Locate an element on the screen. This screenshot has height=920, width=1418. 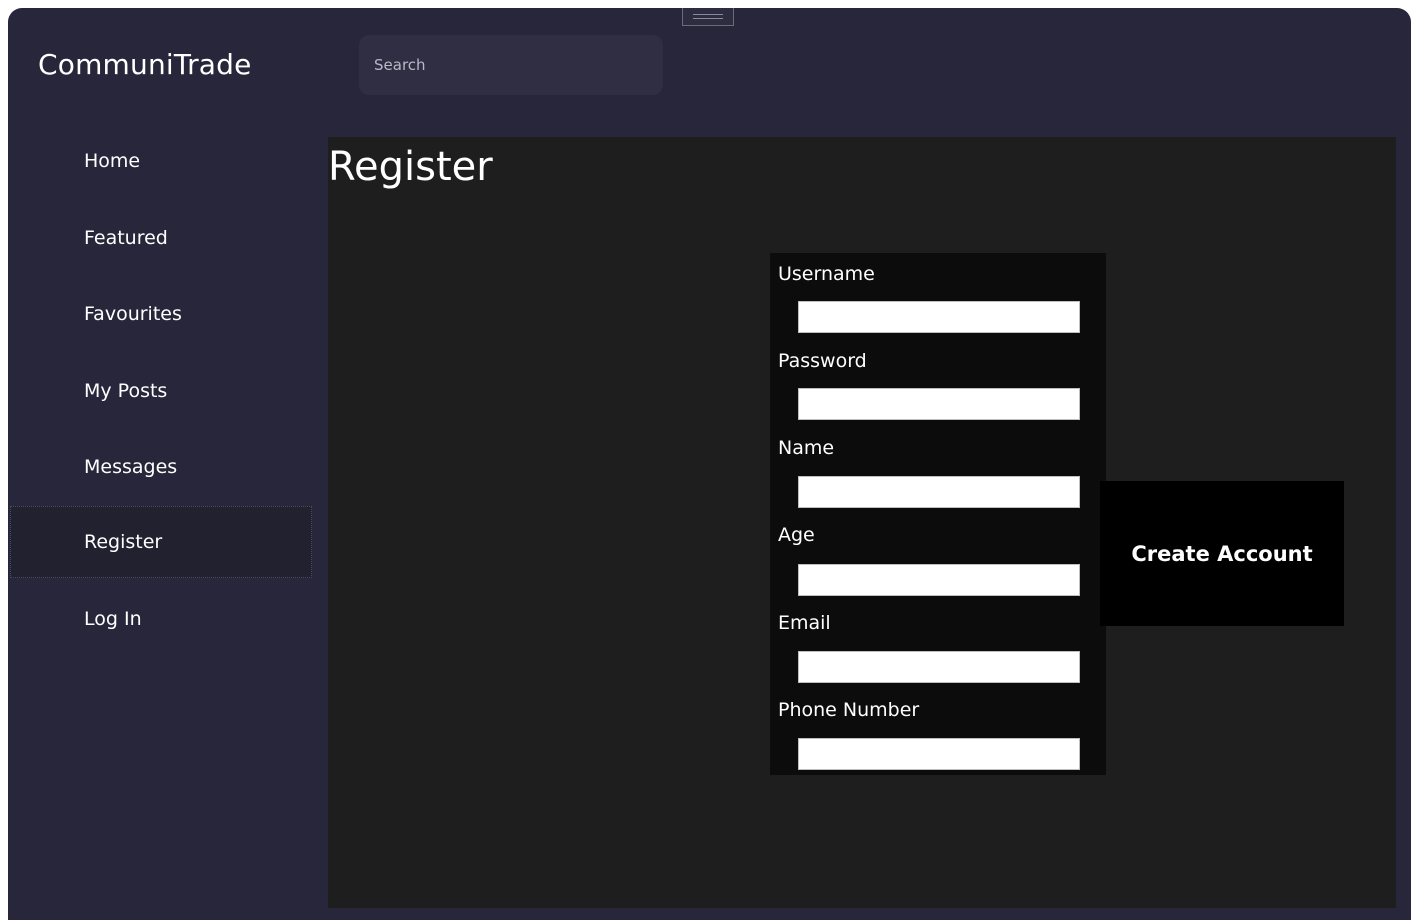
search-input is located at coordinates (511, 65).